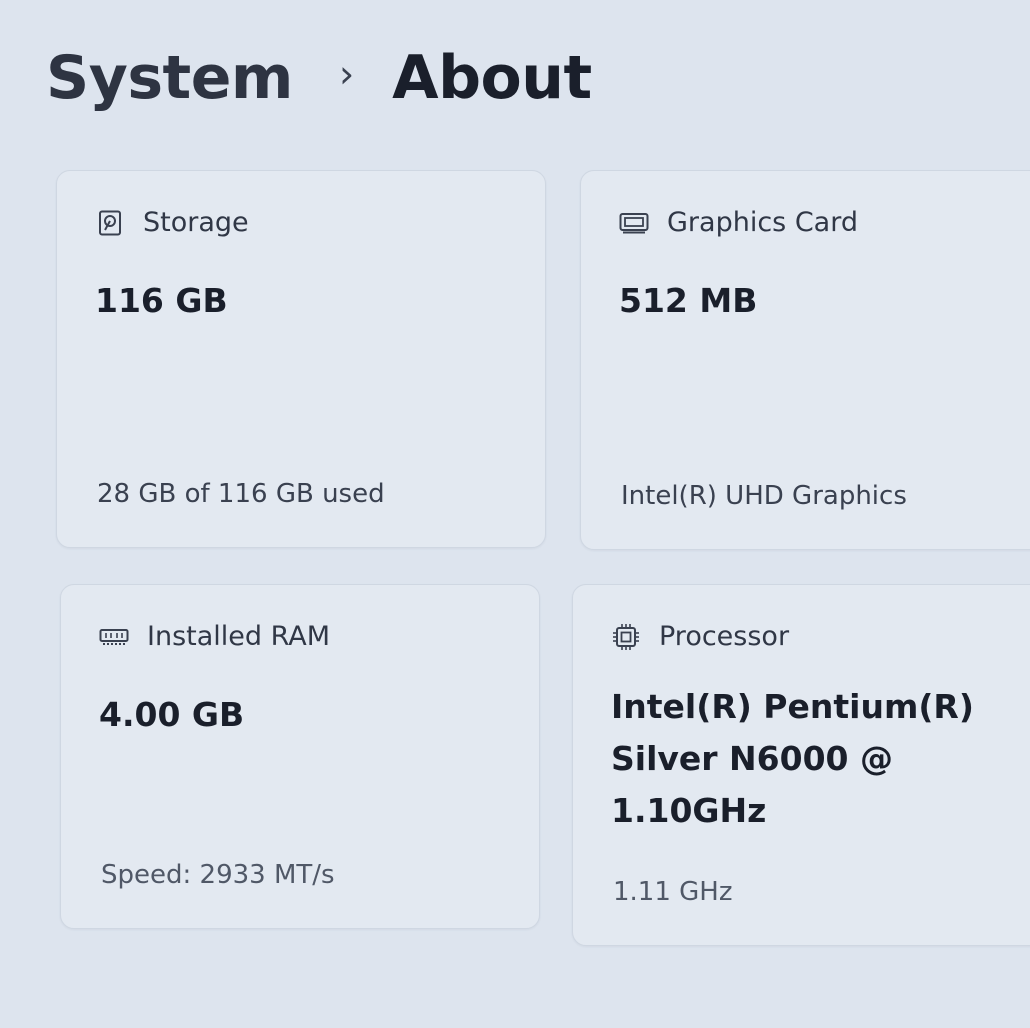 The height and width of the screenshot is (1028, 1030). I want to click on processor-card-clock-speed: 1.11 GHz, so click(673, 892).